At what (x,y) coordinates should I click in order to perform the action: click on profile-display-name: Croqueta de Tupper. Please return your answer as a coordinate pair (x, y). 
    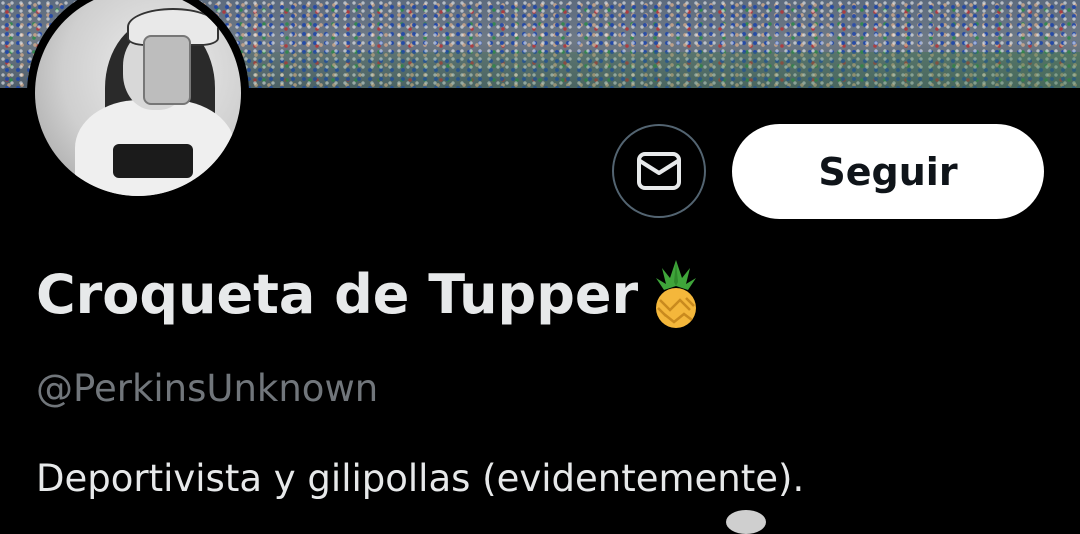
    Looking at the image, I should click on (369, 294).